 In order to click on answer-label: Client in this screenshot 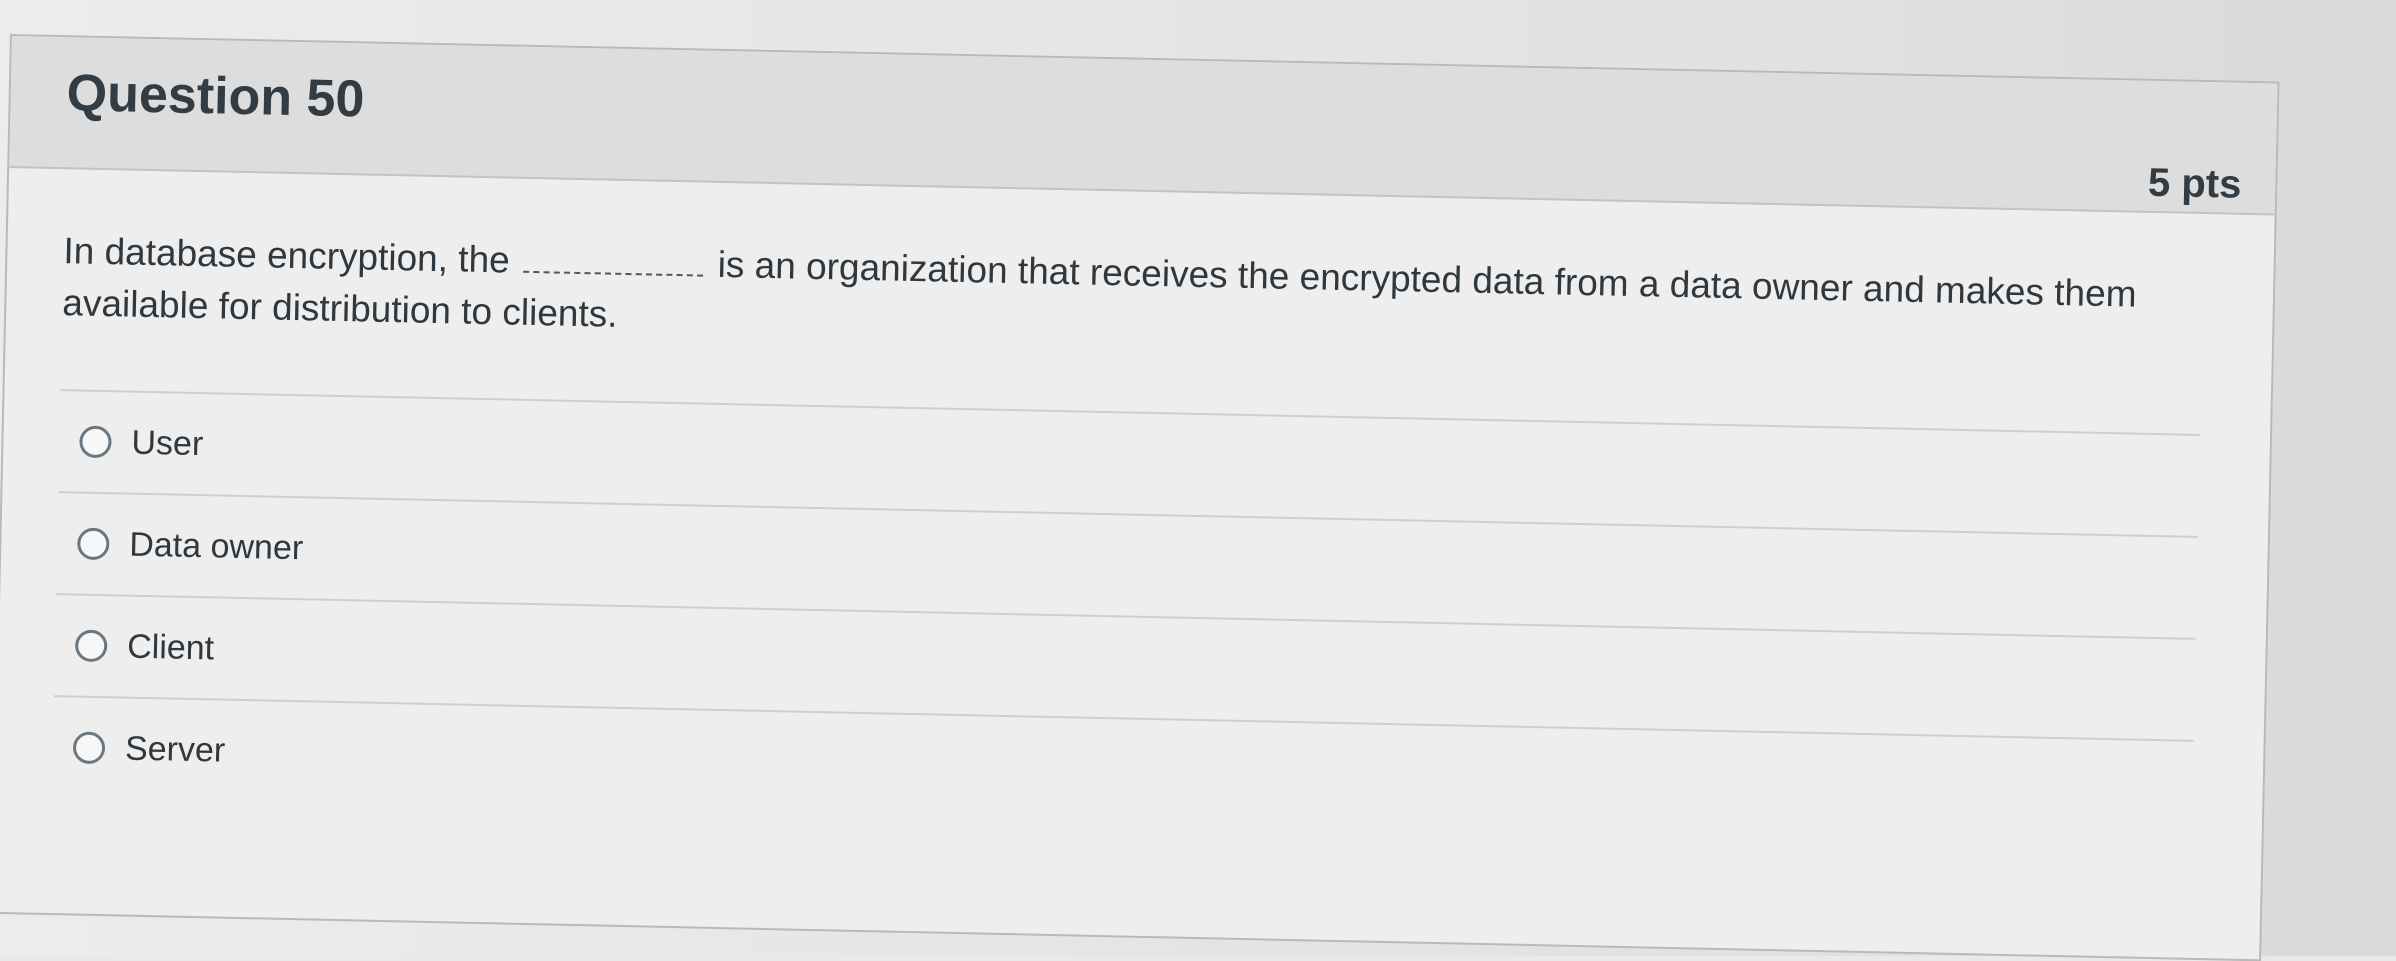, I will do `click(171, 647)`.